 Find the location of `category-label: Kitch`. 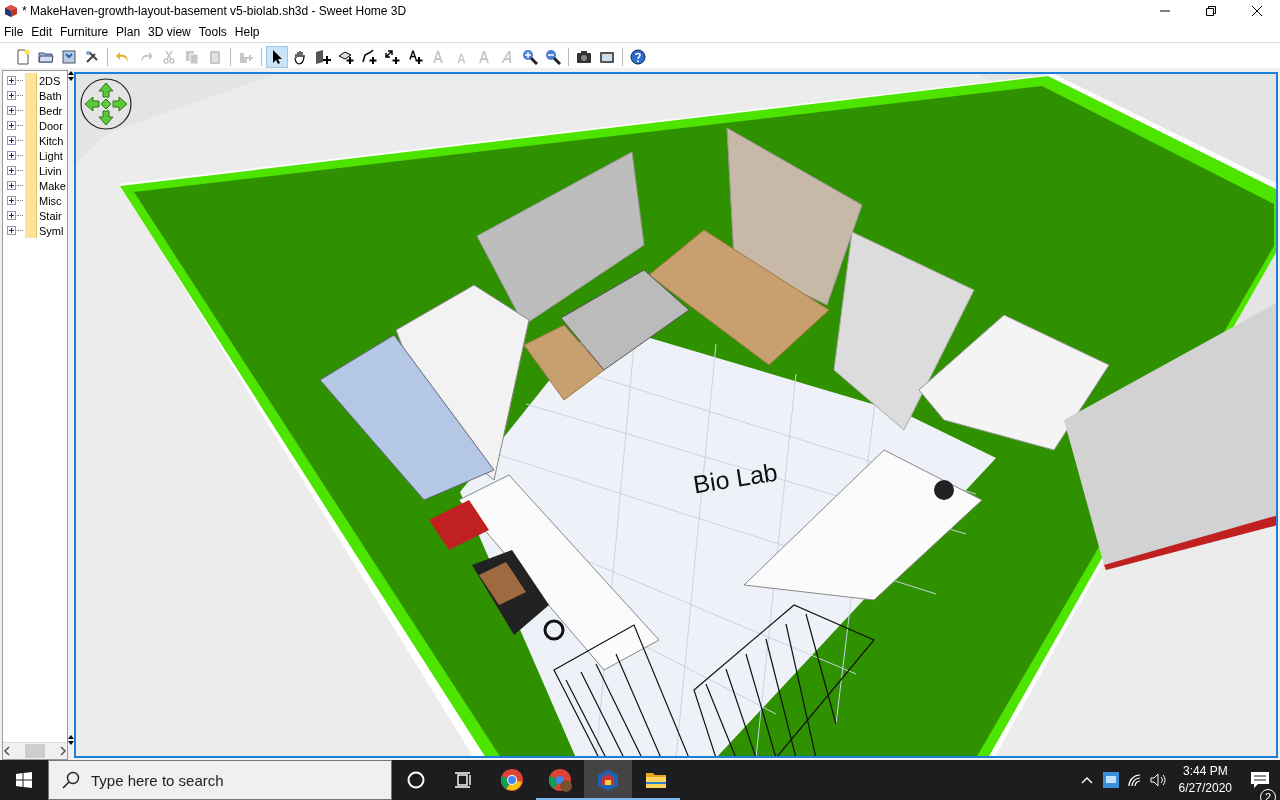

category-label: Kitch is located at coordinates (51, 141).